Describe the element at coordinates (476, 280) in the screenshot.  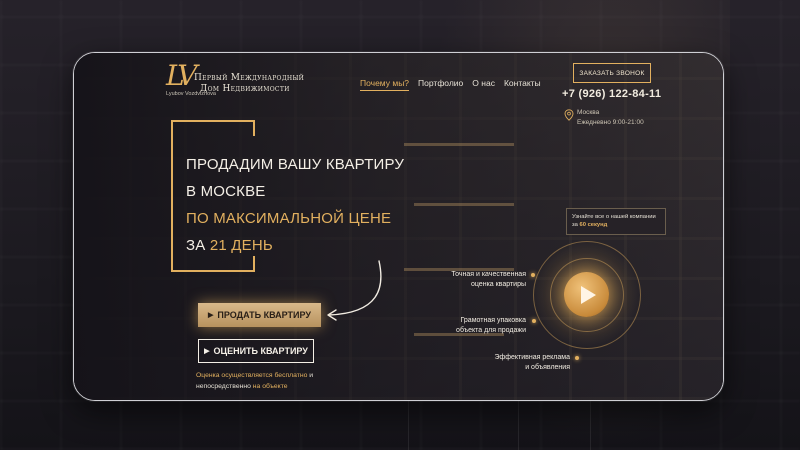
I see `feature-accurate-valuation: Точная и качественная оценка квартиры` at that location.